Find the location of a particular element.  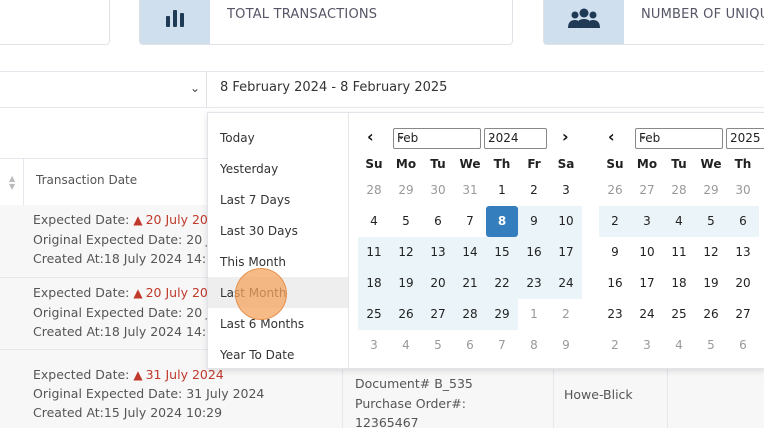

range-last-30-days: Last 30 Days is located at coordinates (278, 230).